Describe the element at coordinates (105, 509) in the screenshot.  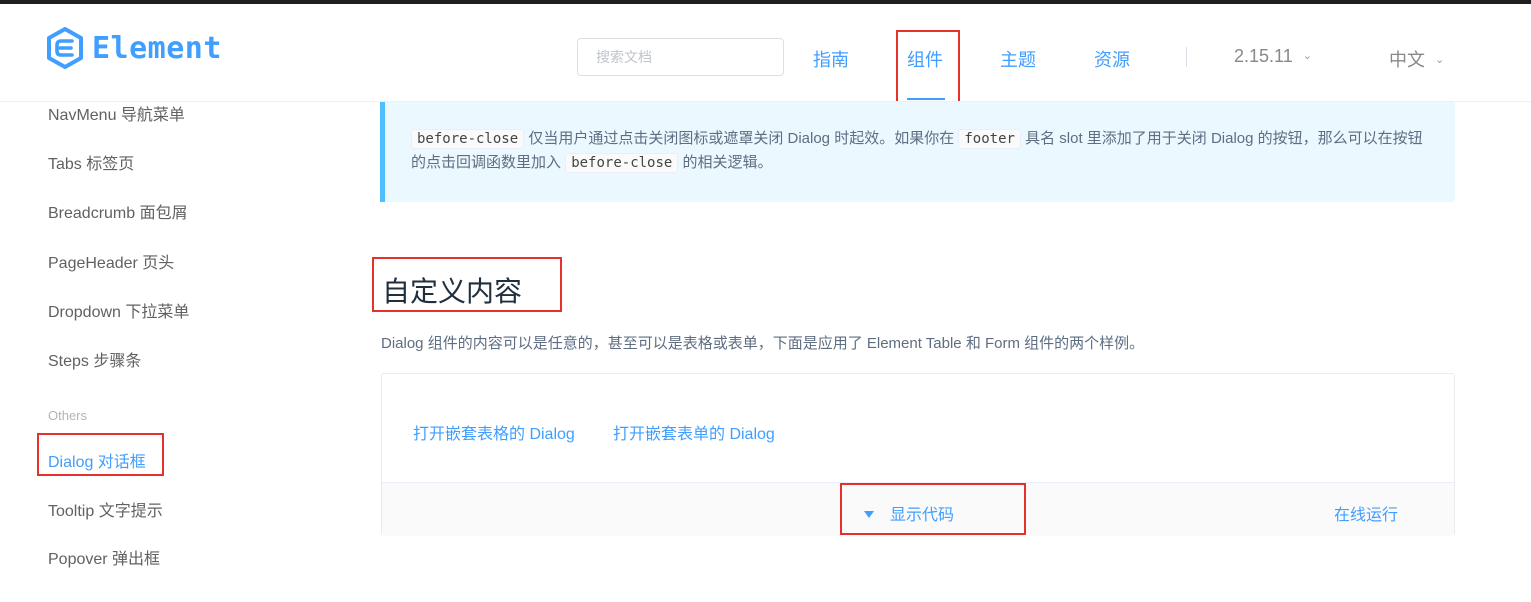
I see `sidebar-item-tooltip: Tooltip 文字提示` at that location.